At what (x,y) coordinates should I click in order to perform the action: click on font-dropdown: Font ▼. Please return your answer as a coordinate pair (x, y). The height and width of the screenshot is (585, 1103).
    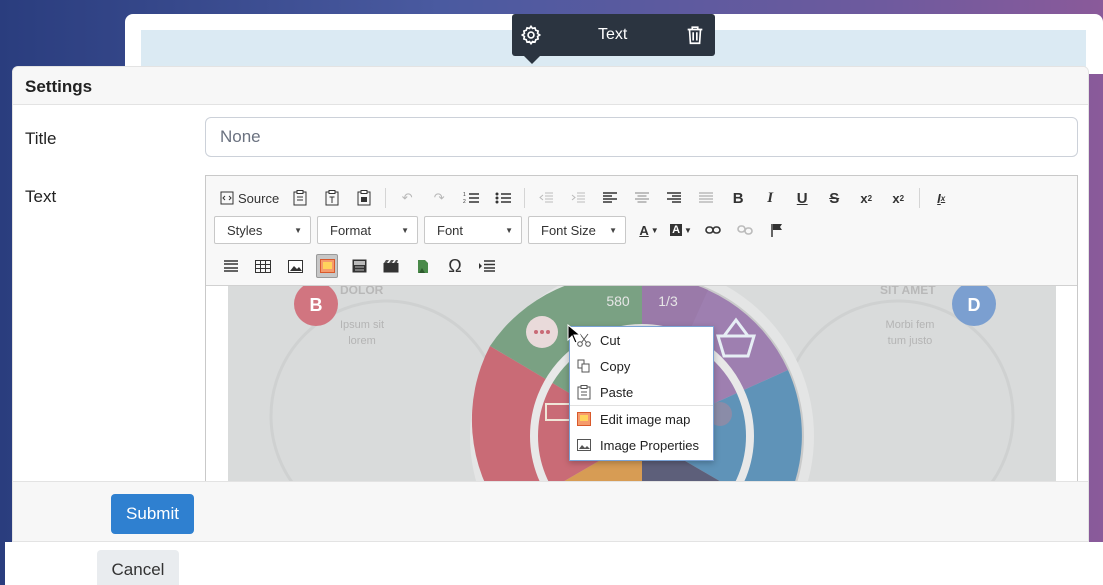
    Looking at the image, I should click on (473, 230).